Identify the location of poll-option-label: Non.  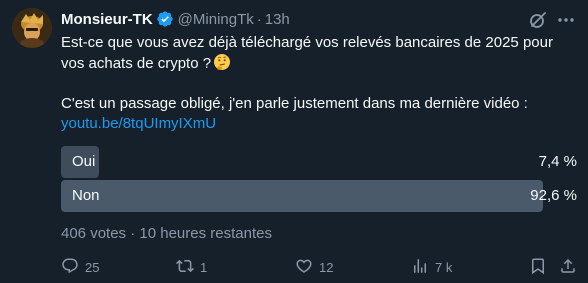
(86, 195).